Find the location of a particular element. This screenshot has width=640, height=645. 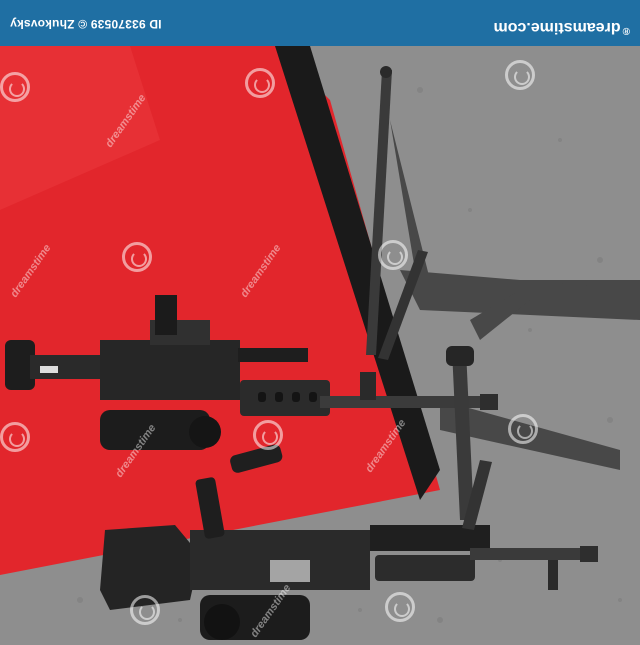

lower-handguard is located at coordinates (425, 568).